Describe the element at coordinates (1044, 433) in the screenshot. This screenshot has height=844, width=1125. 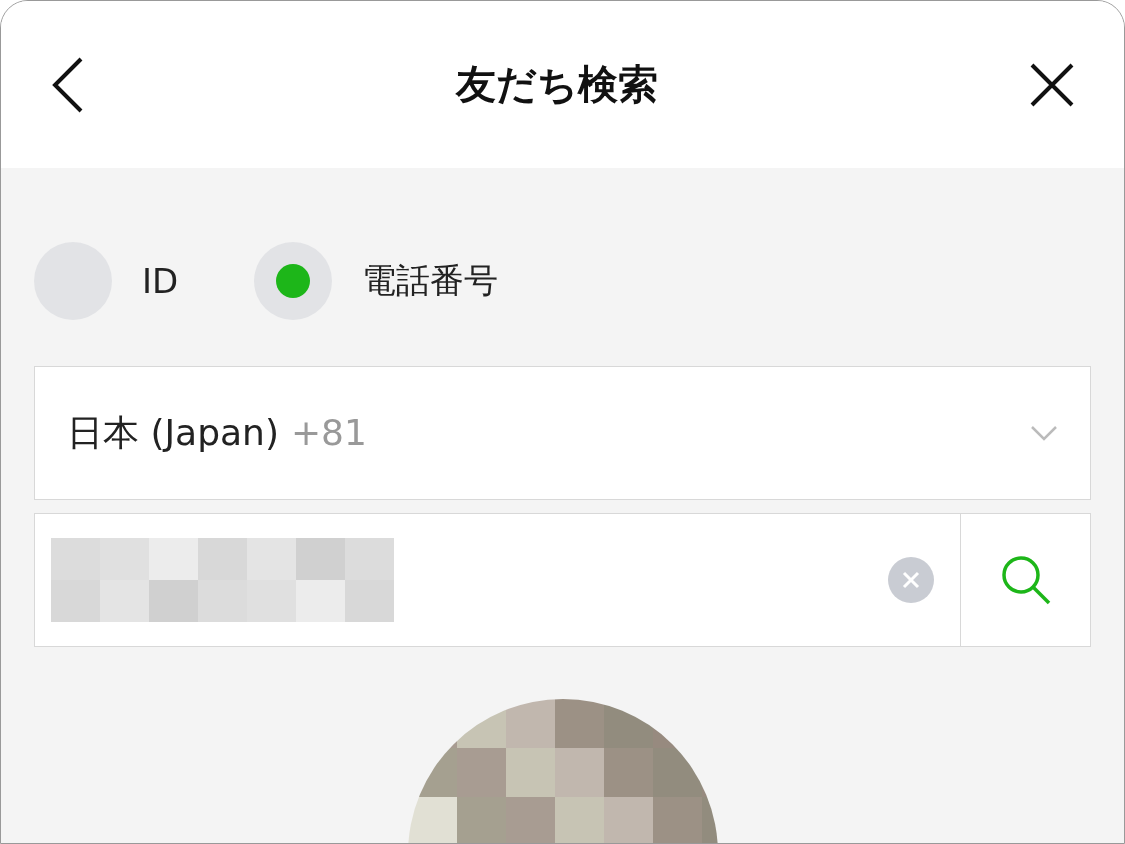
I see `chevron-down-icon` at that location.